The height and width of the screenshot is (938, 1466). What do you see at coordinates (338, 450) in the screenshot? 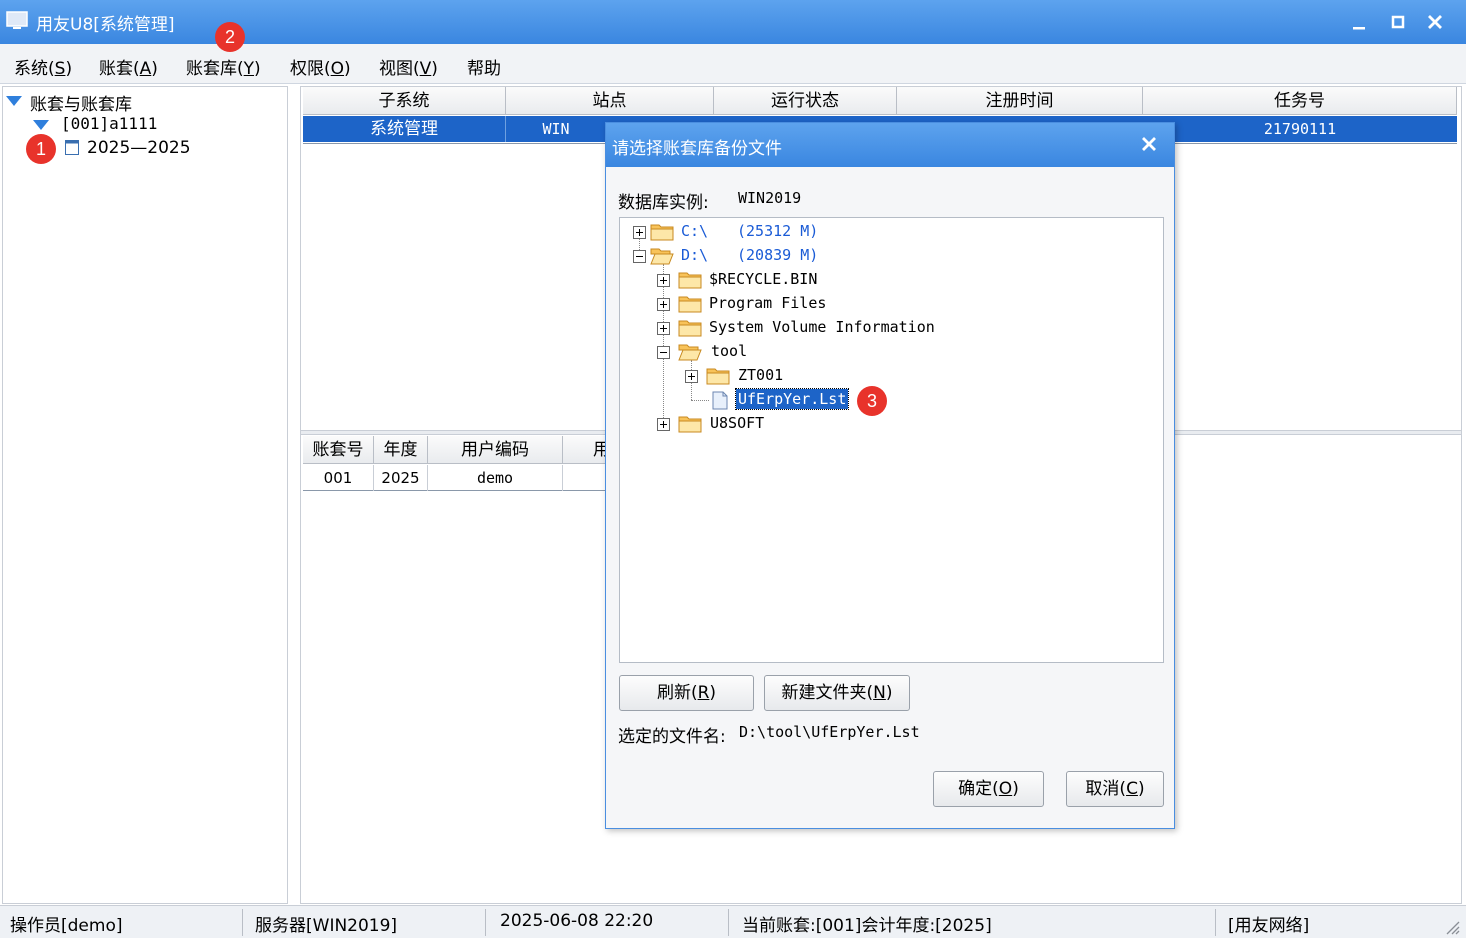
I see `col-header-account-no: 账套号` at bounding box center [338, 450].